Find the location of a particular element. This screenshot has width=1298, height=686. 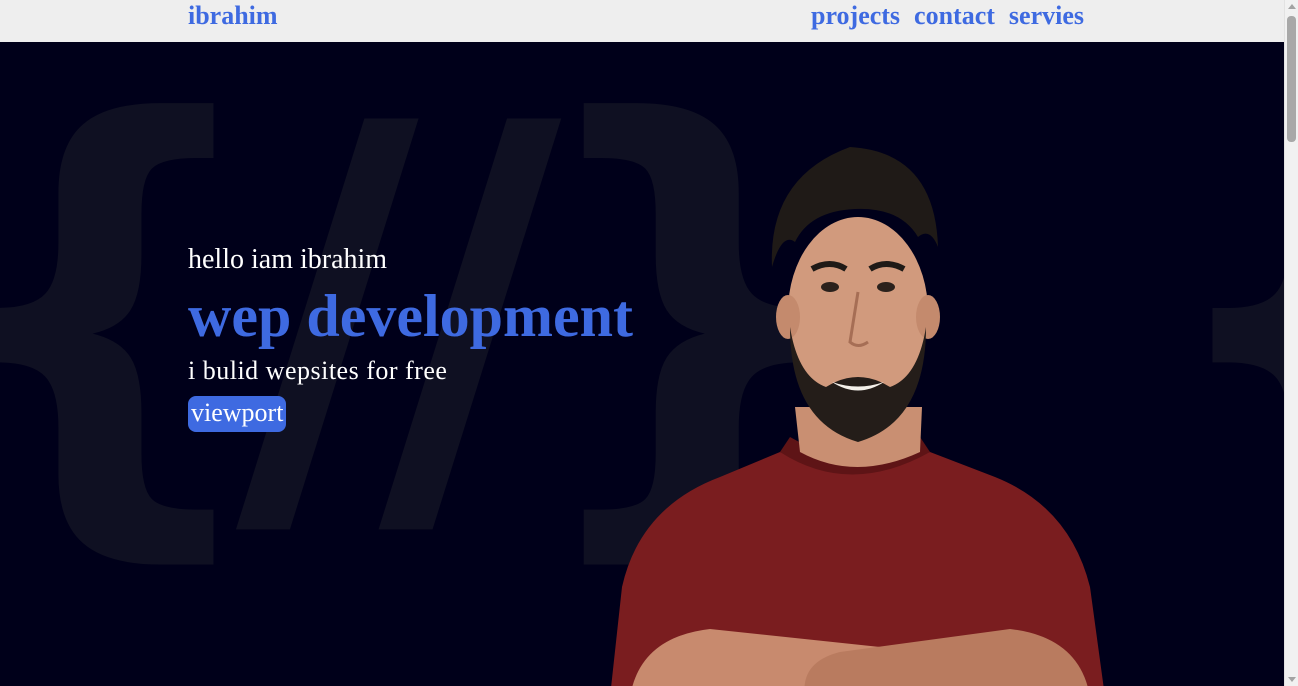

viewport-button: viewport is located at coordinates (237, 414).